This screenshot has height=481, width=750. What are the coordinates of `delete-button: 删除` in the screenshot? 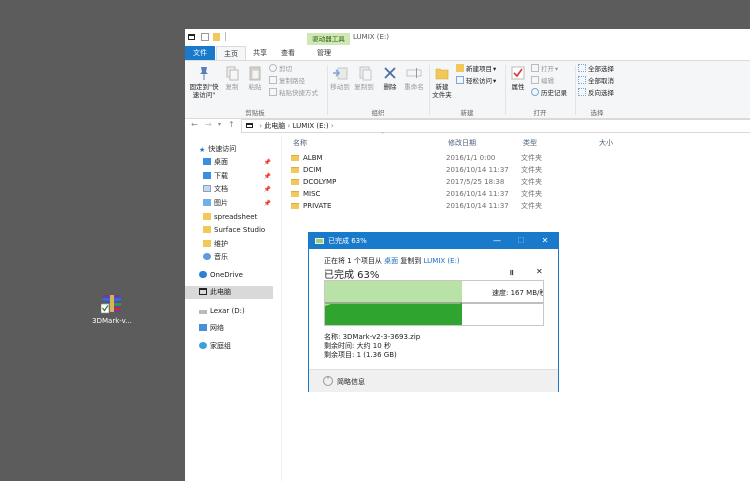 It's located at (390, 78).